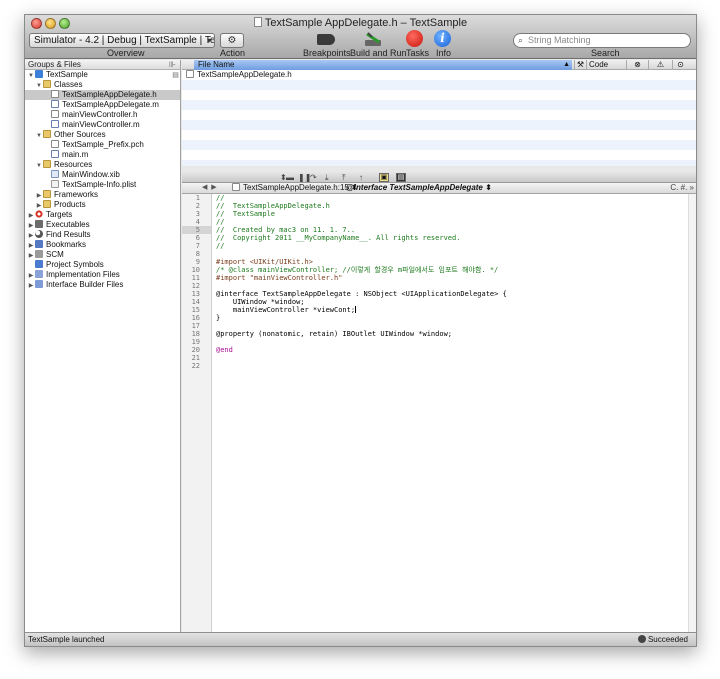  Describe the element at coordinates (126, 53) in the screenshot. I see `overview-label: Overview` at that location.